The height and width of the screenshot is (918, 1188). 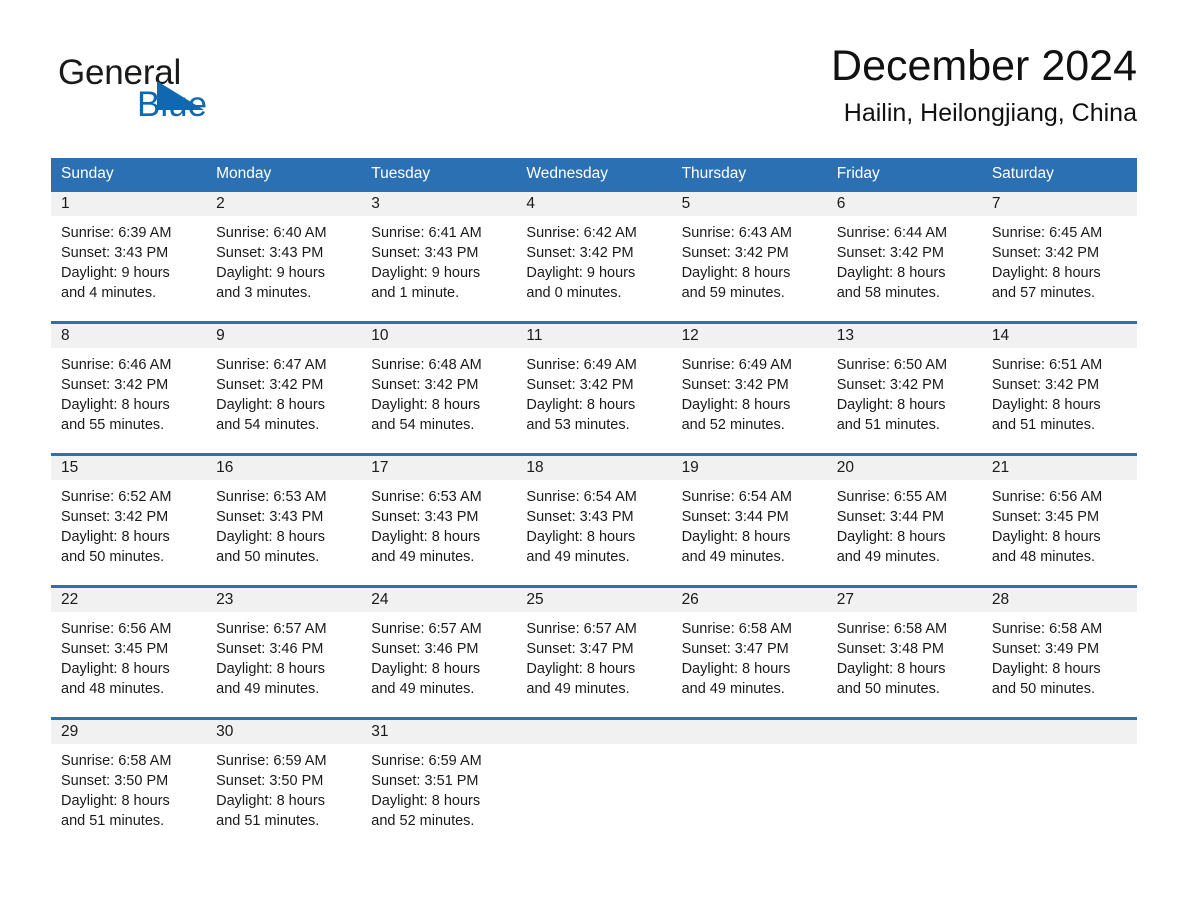 I want to click on day-number: 26, so click(x=749, y=600).